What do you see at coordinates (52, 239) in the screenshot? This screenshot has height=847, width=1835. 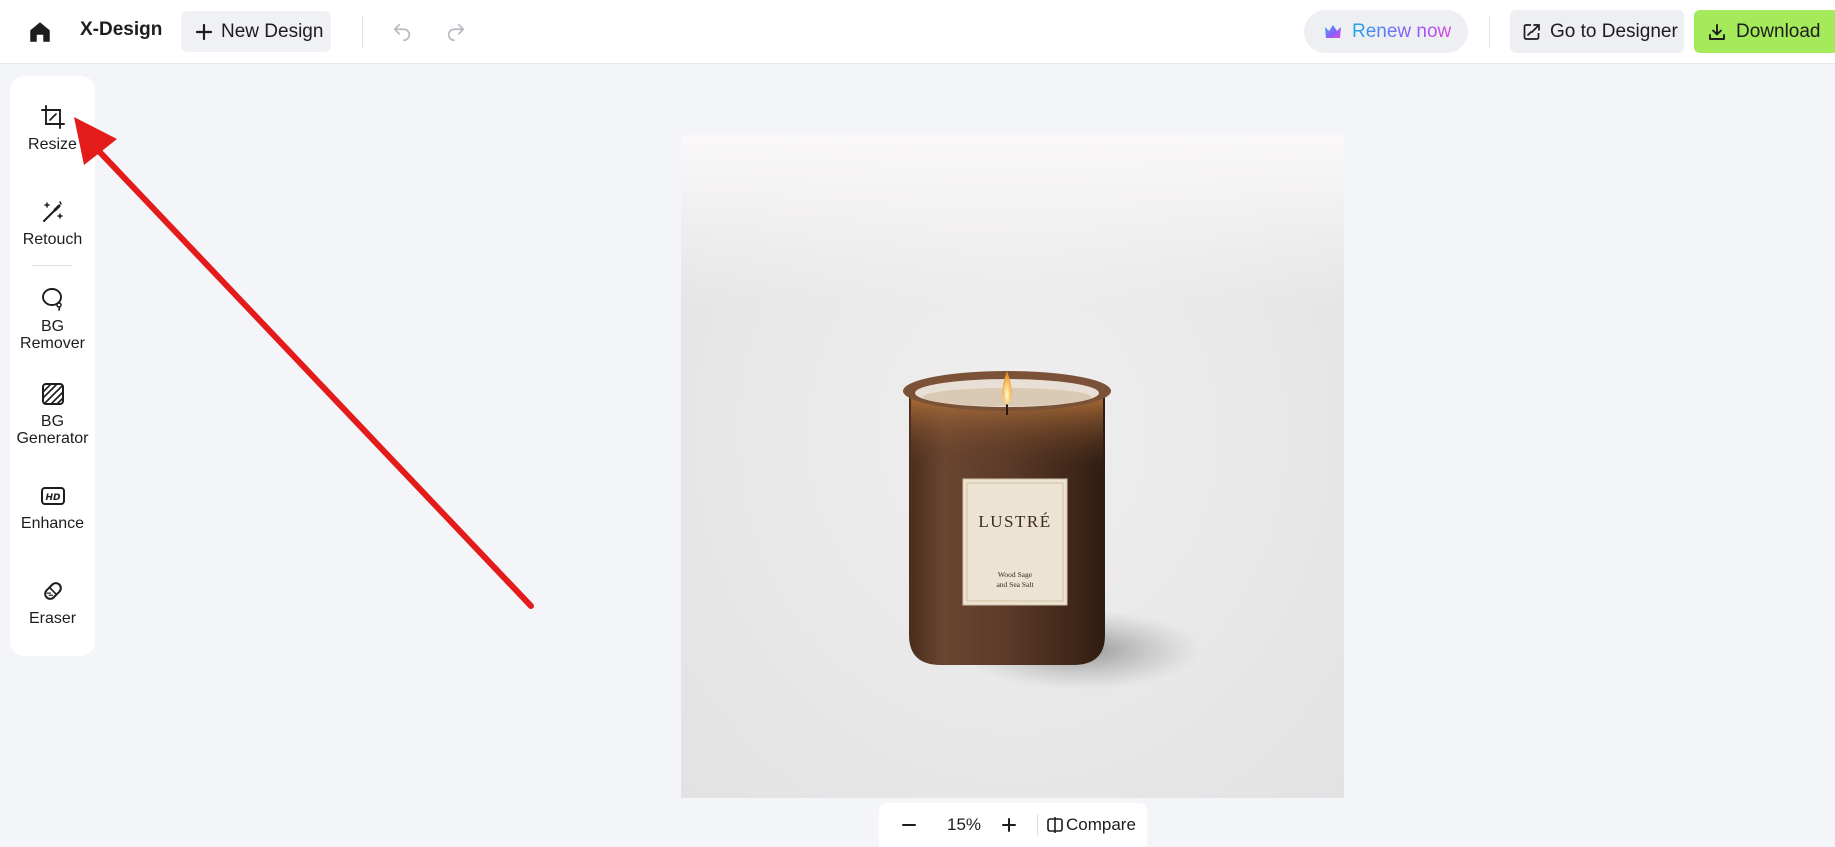 I see `tool-label: Retouch` at bounding box center [52, 239].